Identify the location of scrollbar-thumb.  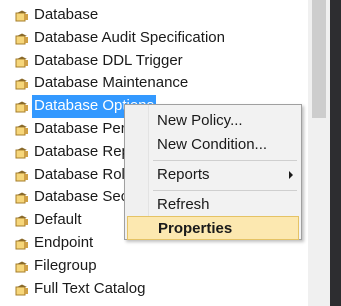
(319, 59).